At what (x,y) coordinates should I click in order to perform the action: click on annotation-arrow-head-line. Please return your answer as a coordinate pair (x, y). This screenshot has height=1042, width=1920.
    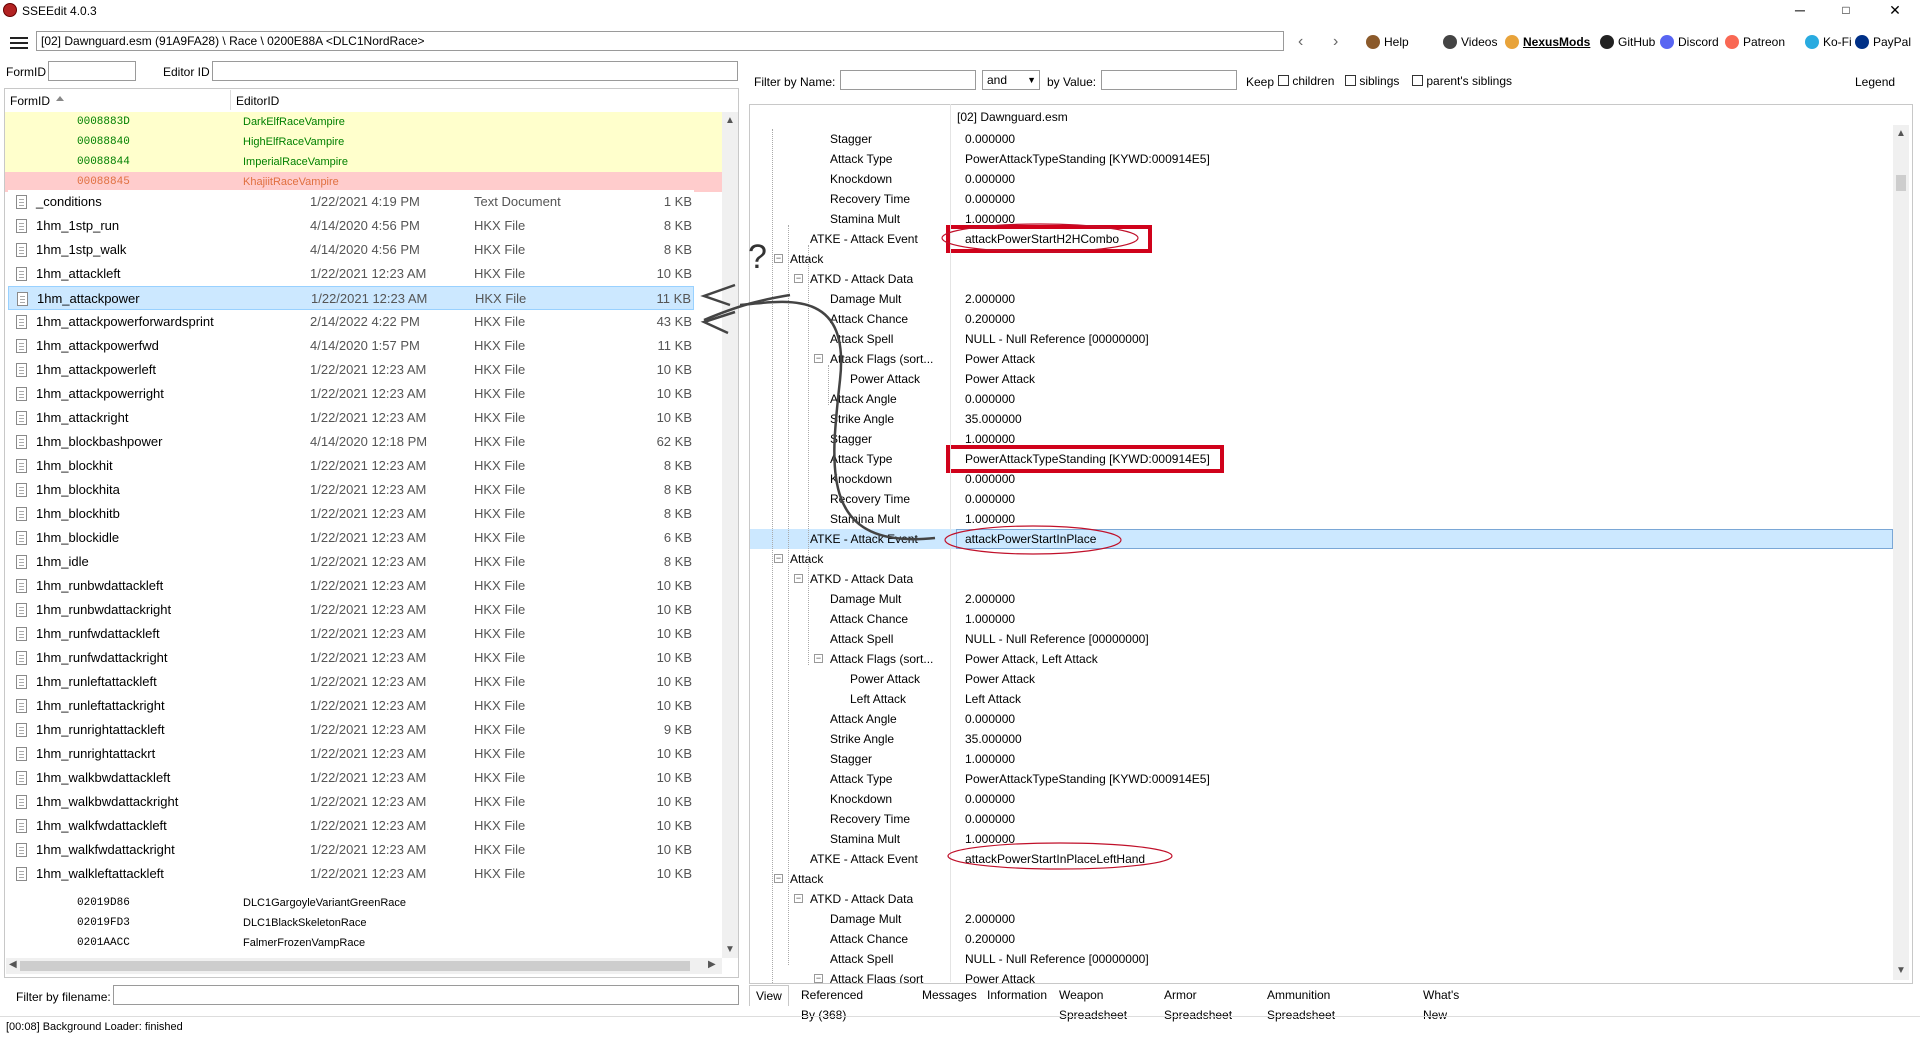
    Looking at the image, I should click on (747, 307).